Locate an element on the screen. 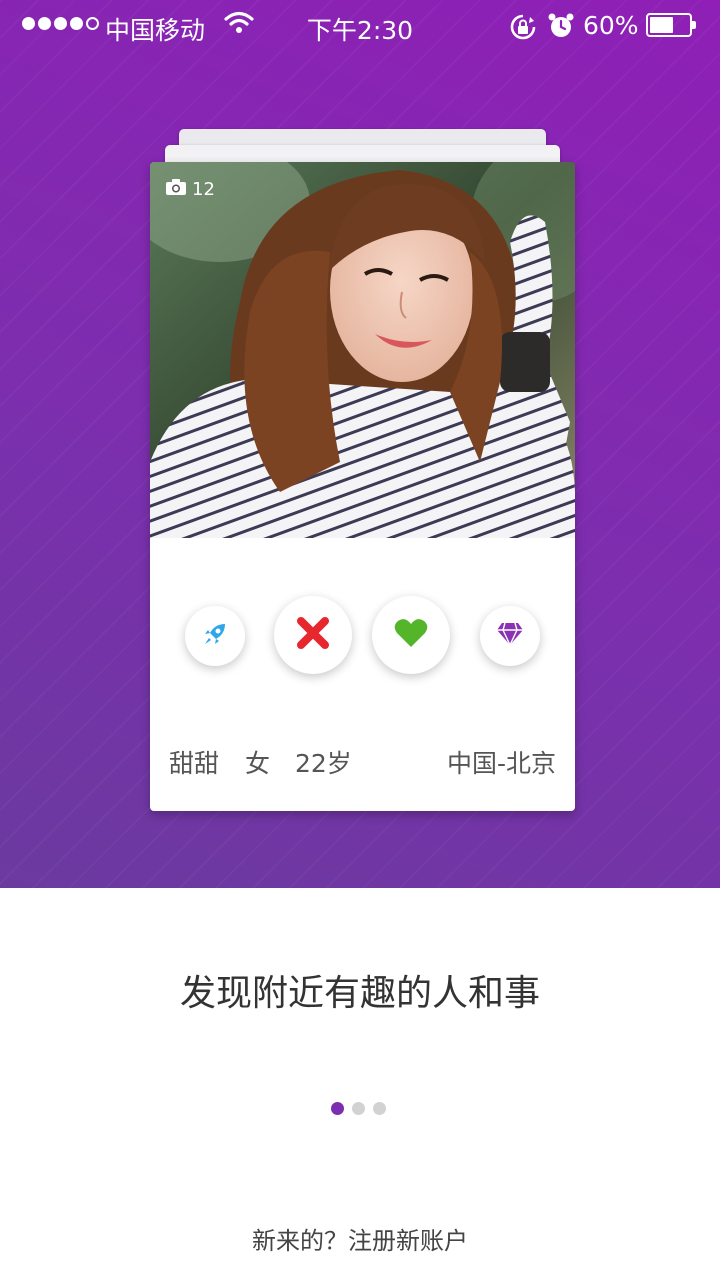 Image resolution: width=720 pixels, height=1280 pixels. page-indicator is located at coordinates (358, 1108).